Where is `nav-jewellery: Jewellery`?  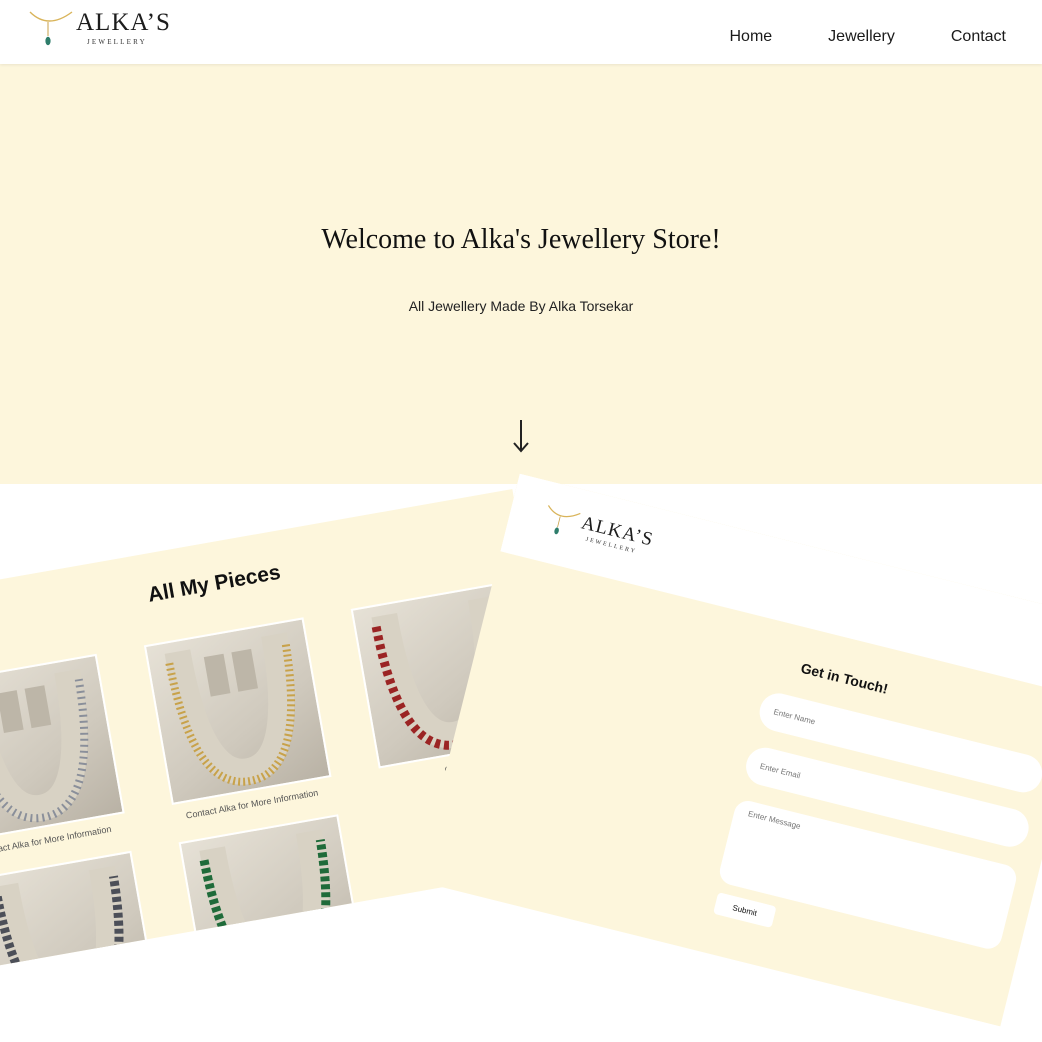
nav-jewellery: Jewellery is located at coordinates (861, 37).